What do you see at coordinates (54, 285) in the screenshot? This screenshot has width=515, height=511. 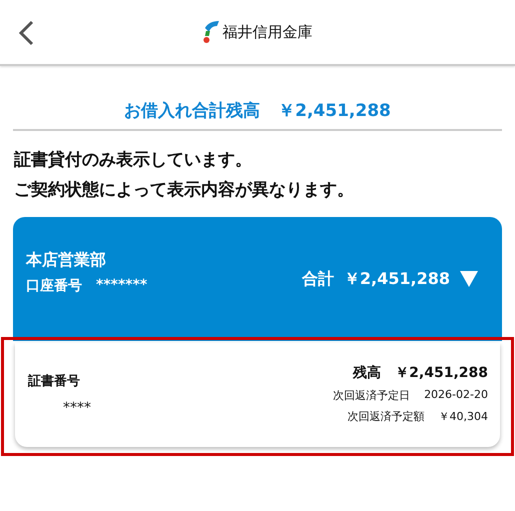 I see `account-number-label: 口座番号` at bounding box center [54, 285].